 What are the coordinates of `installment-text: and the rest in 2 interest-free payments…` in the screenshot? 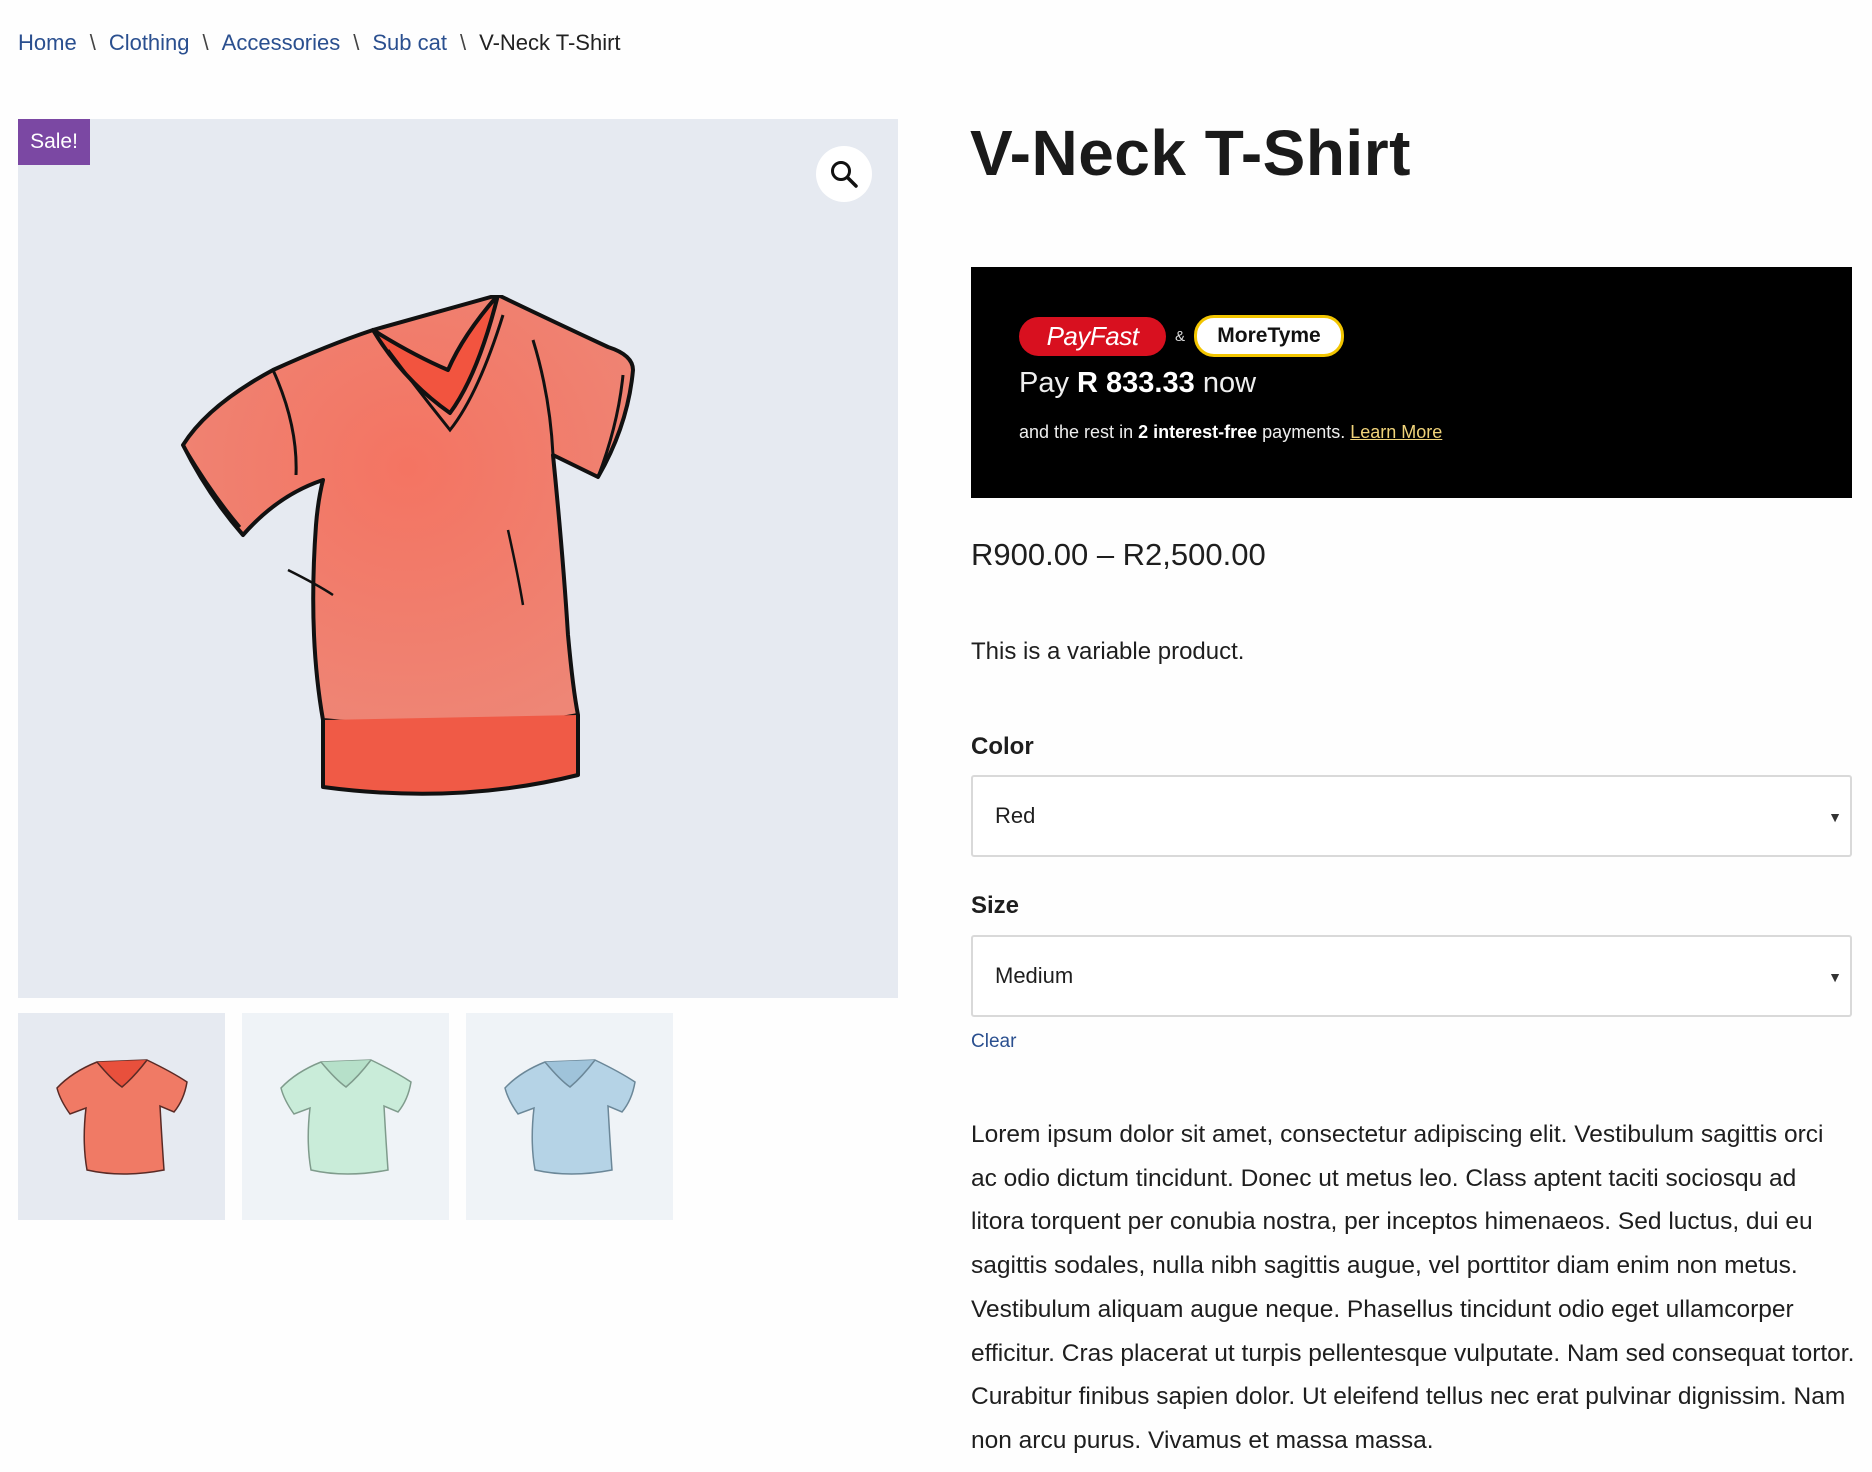 It's located at (1230, 432).